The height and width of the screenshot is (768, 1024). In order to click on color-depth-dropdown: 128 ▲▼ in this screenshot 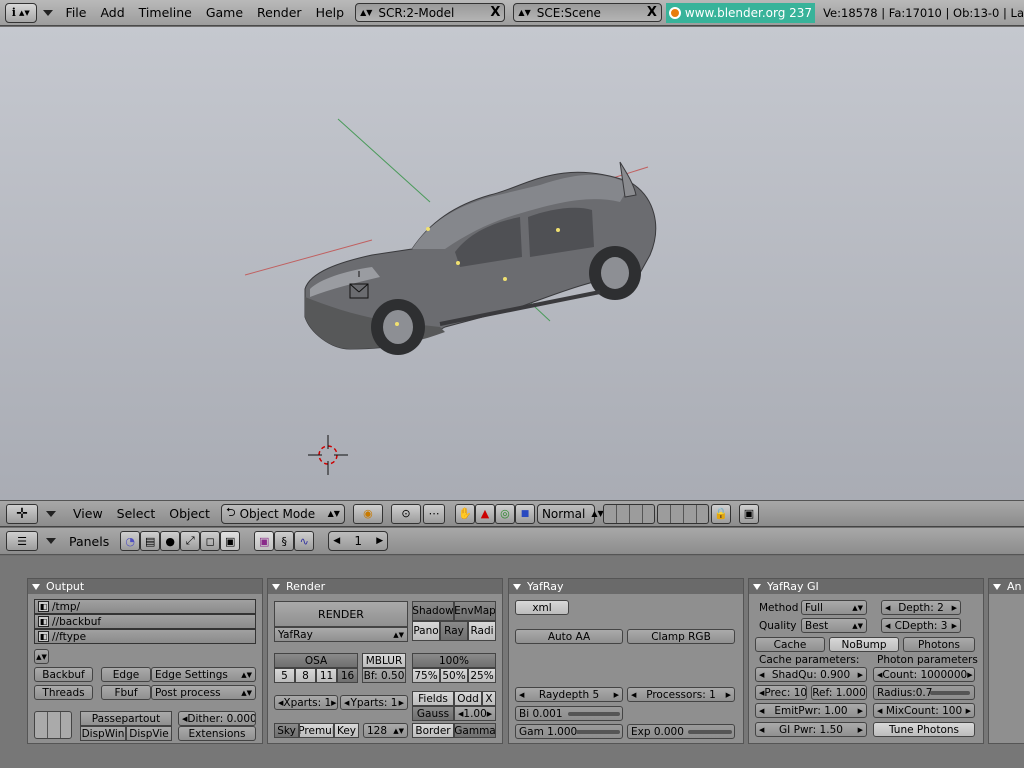, I will do `click(385, 730)`.